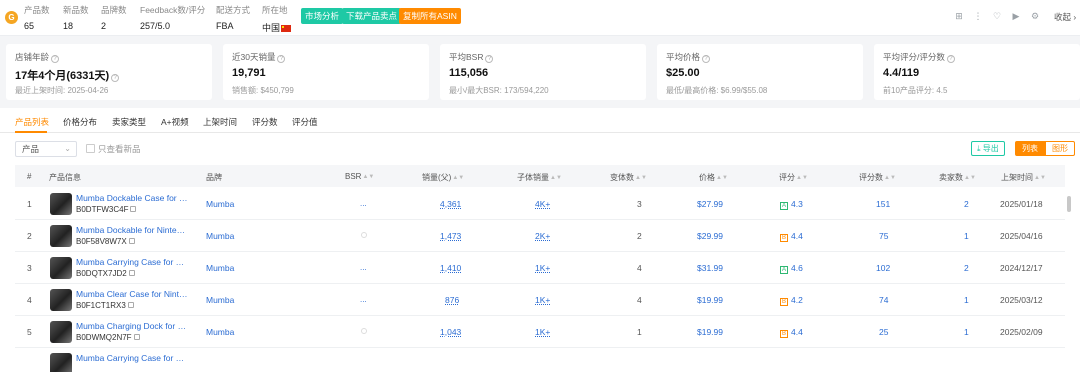 The height and width of the screenshot is (372, 1080). Describe the element at coordinates (628, 177) in the screenshot. I see `col-variants: 变体数▲▼` at that location.